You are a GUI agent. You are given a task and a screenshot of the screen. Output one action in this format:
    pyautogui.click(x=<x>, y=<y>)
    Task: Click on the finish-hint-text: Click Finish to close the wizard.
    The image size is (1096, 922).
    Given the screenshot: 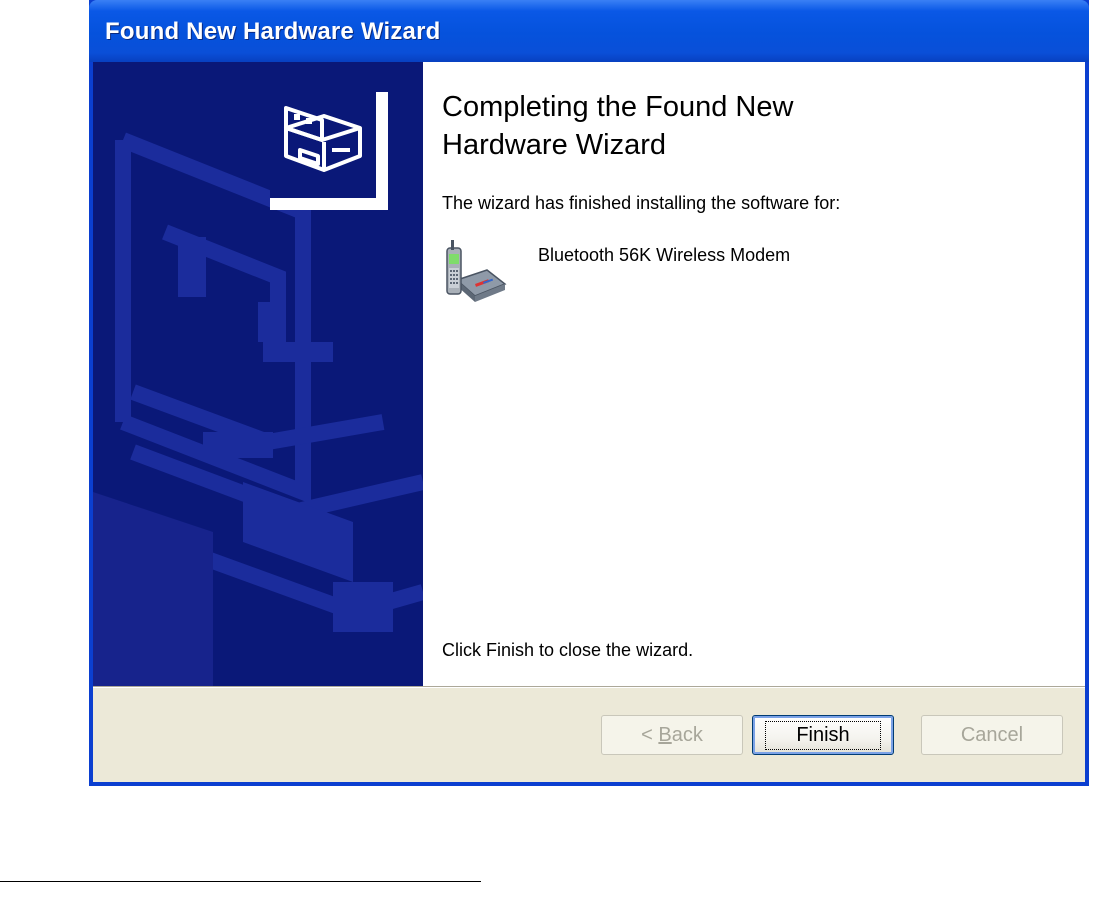 What is the action you would take?
    pyautogui.click(x=568, y=650)
    